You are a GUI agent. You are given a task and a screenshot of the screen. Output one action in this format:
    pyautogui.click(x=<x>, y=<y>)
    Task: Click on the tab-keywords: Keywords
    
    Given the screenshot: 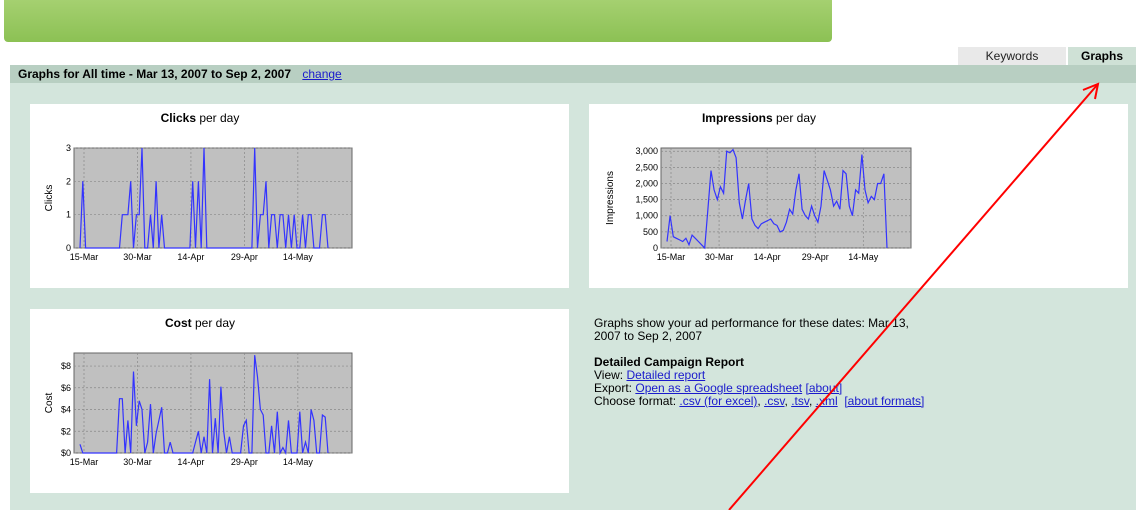 What is the action you would take?
    pyautogui.click(x=1012, y=56)
    